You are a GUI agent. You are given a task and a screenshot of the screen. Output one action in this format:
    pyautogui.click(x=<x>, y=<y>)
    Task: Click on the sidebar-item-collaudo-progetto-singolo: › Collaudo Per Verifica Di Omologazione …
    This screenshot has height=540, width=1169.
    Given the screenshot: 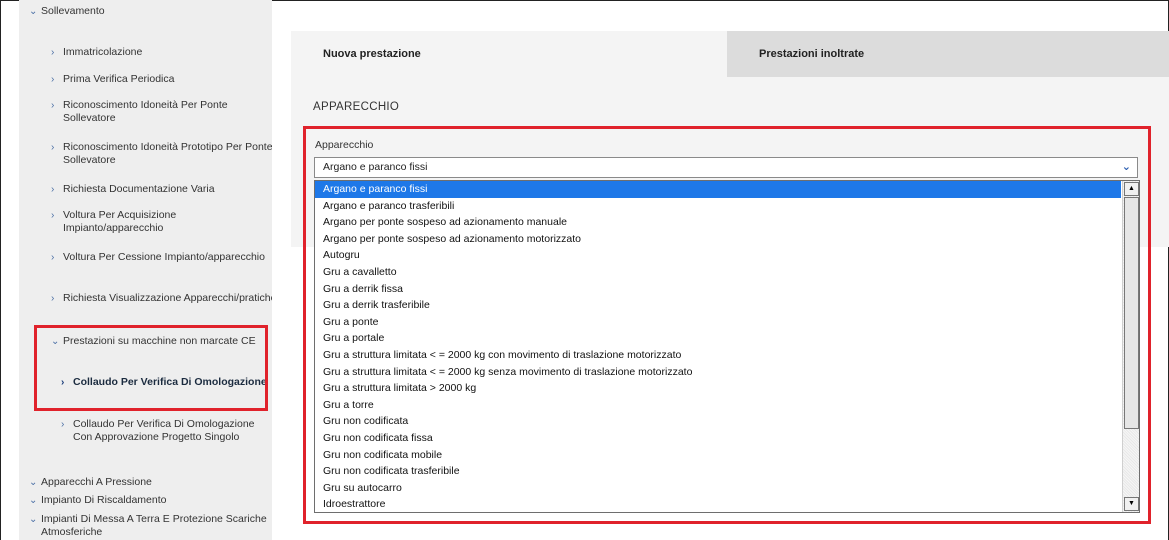 What is the action you would take?
    pyautogui.click(x=166, y=431)
    